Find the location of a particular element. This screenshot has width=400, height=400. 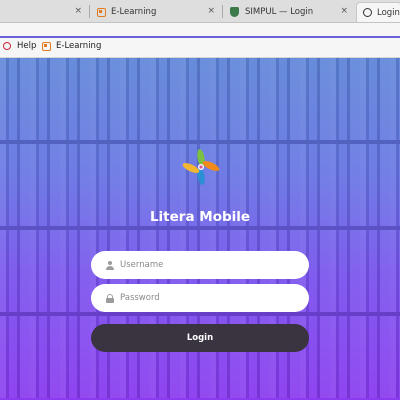

tab-login: Login is located at coordinates (378, 12).